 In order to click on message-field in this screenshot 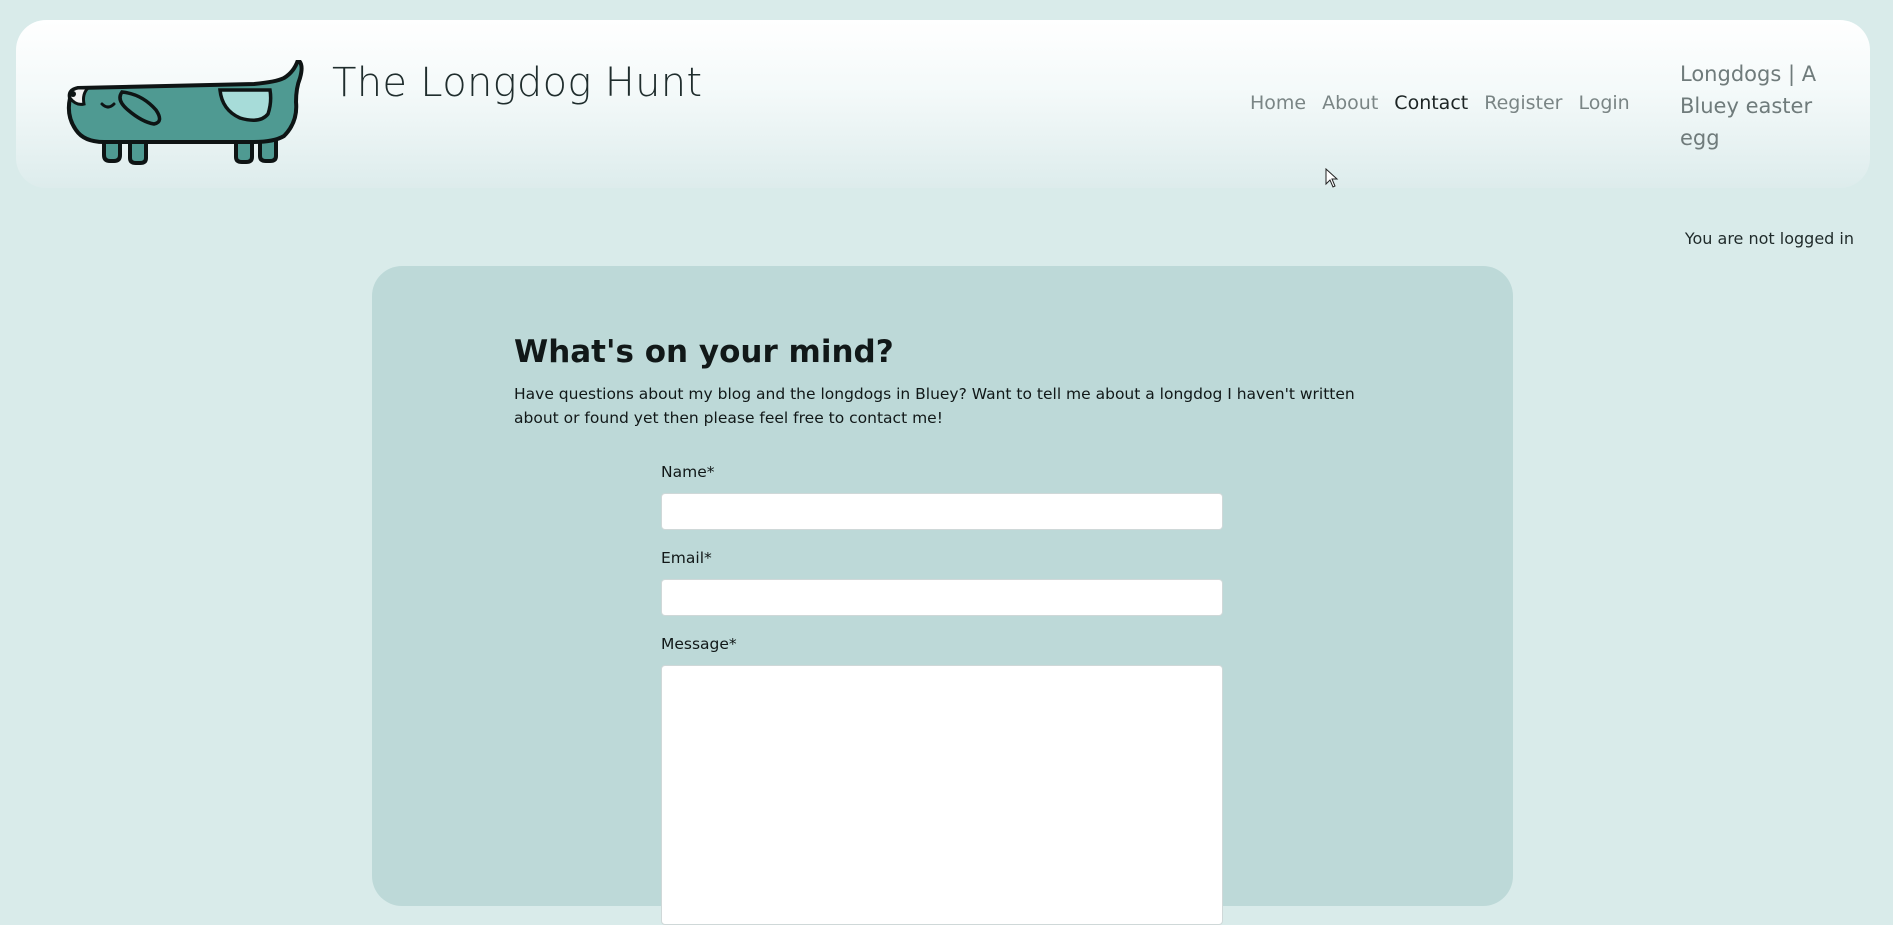, I will do `click(942, 795)`.